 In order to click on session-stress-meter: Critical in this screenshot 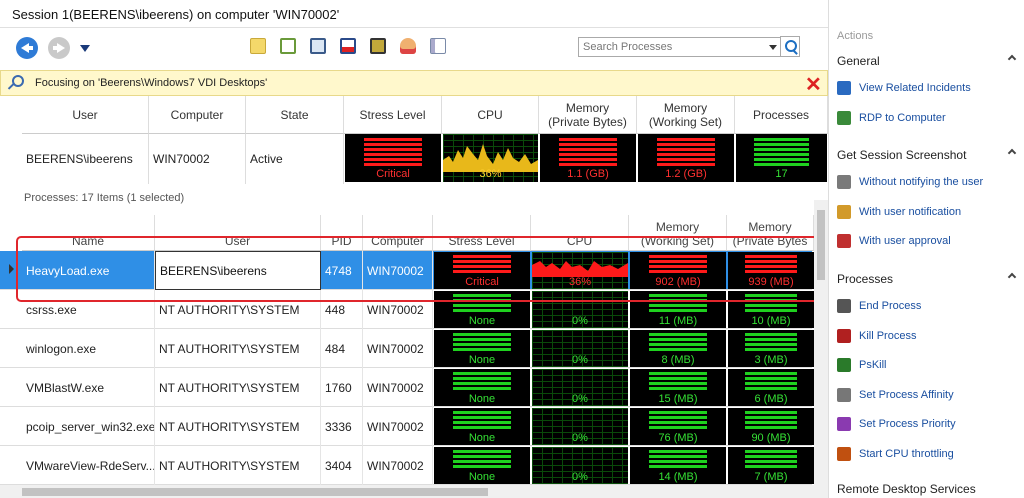, I will do `click(393, 158)`.